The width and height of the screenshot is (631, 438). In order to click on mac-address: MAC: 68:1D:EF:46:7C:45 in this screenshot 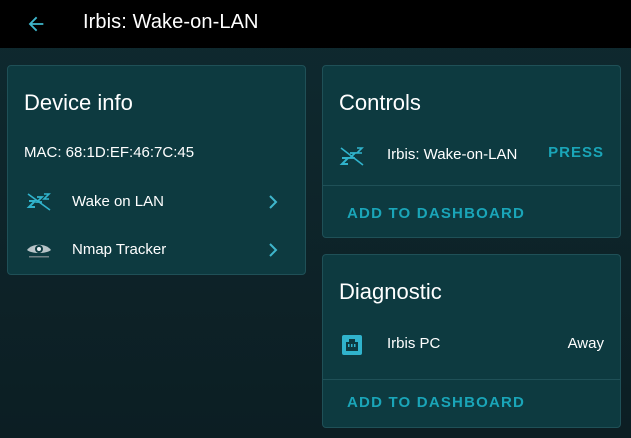, I will do `click(109, 152)`.